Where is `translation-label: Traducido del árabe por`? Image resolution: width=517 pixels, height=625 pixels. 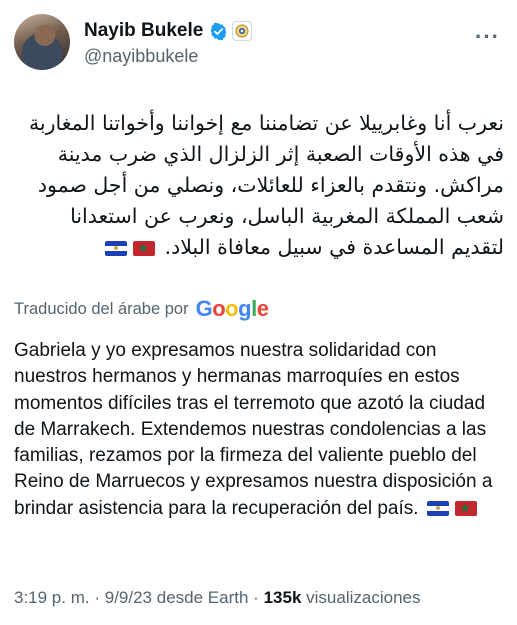 translation-label: Traducido del árabe por is located at coordinates (101, 308).